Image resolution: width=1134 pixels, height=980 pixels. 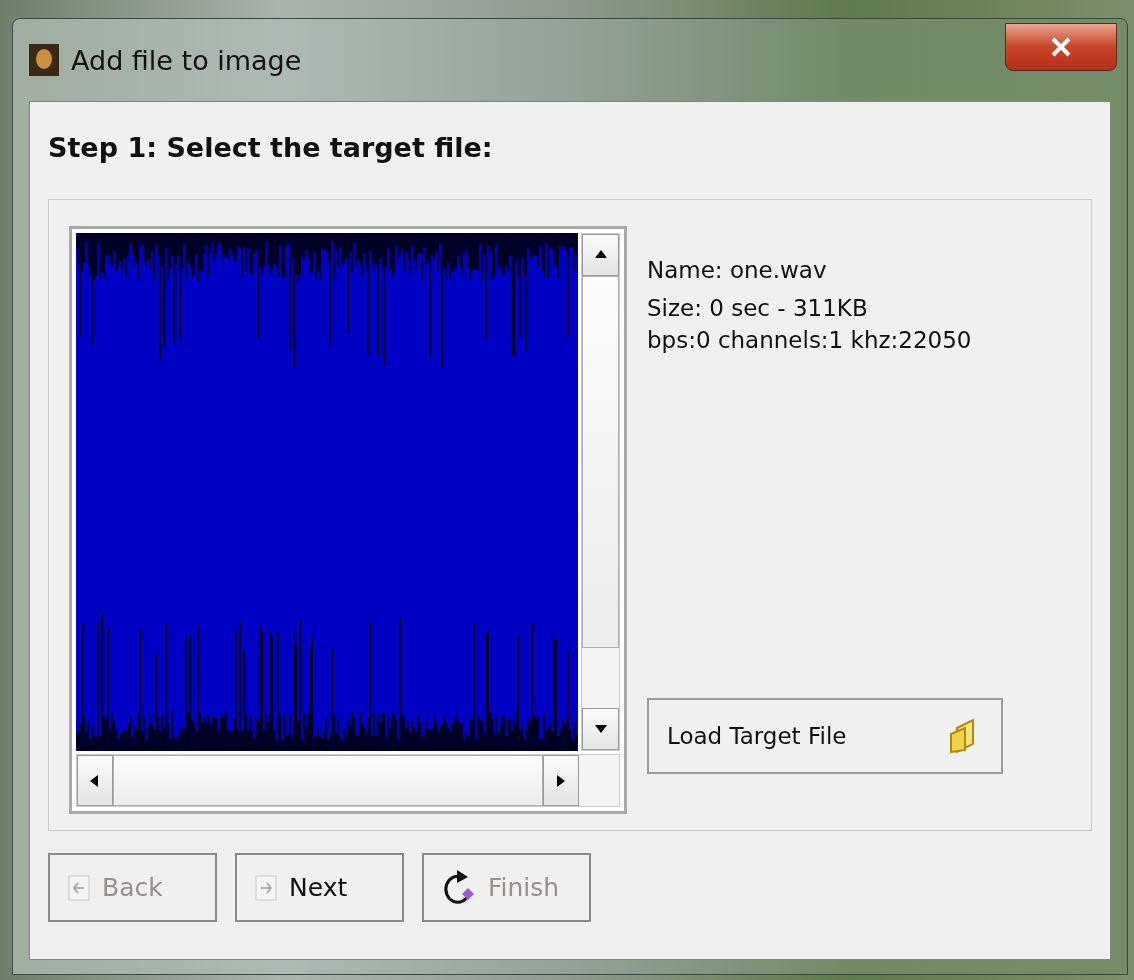 What do you see at coordinates (187, 60) in the screenshot?
I see `window-title: Add file to image` at bounding box center [187, 60].